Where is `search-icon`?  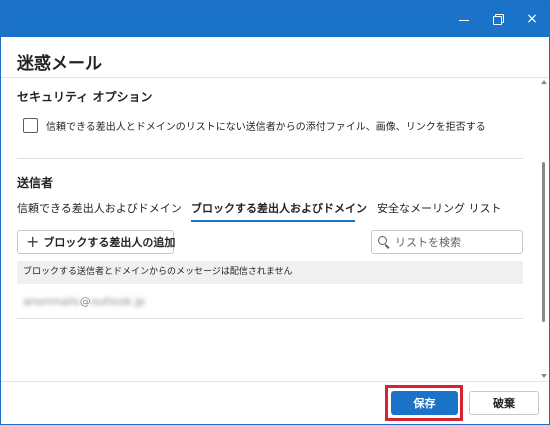 search-icon is located at coordinates (384, 242).